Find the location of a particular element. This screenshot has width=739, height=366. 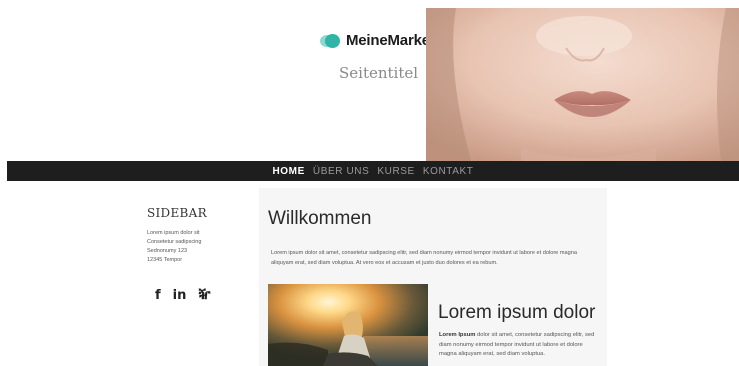

address-line: Lorem ipsum dolor sit is located at coordinates (173, 233).